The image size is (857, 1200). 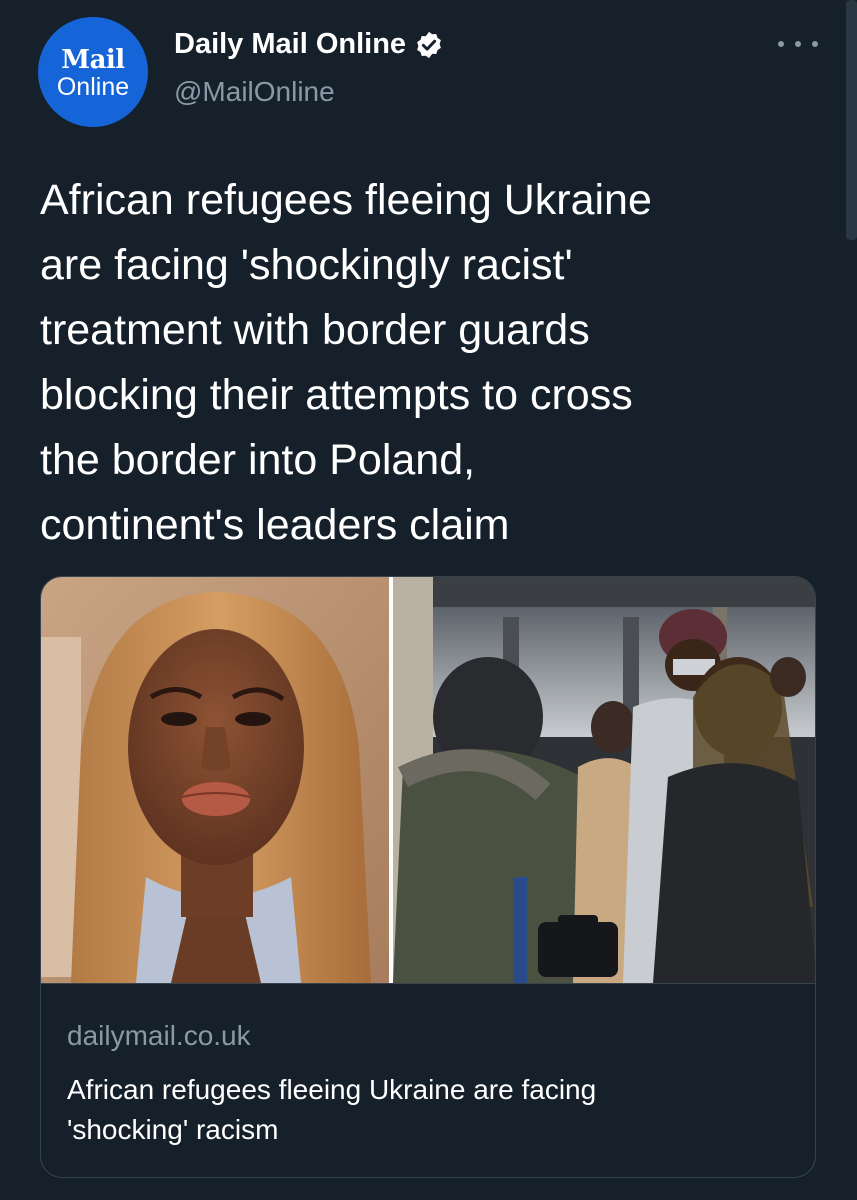 What do you see at coordinates (429, 44) in the screenshot?
I see `verified-badge-icon` at bounding box center [429, 44].